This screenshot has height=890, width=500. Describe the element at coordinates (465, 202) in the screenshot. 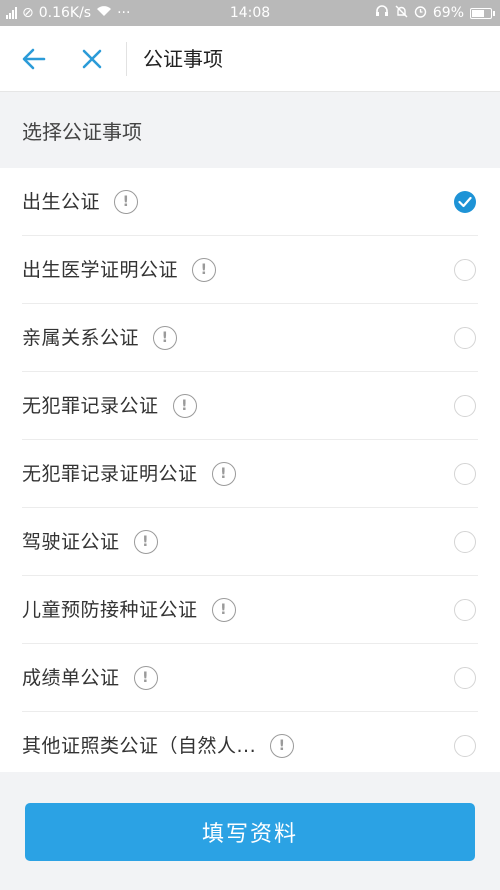

I see `radio-checked-icon` at that location.